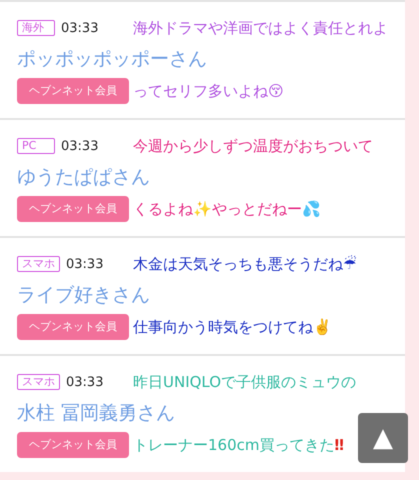 The height and width of the screenshot is (480, 419). What do you see at coordinates (36, 146) in the screenshot?
I see `category-tag: PC` at bounding box center [36, 146].